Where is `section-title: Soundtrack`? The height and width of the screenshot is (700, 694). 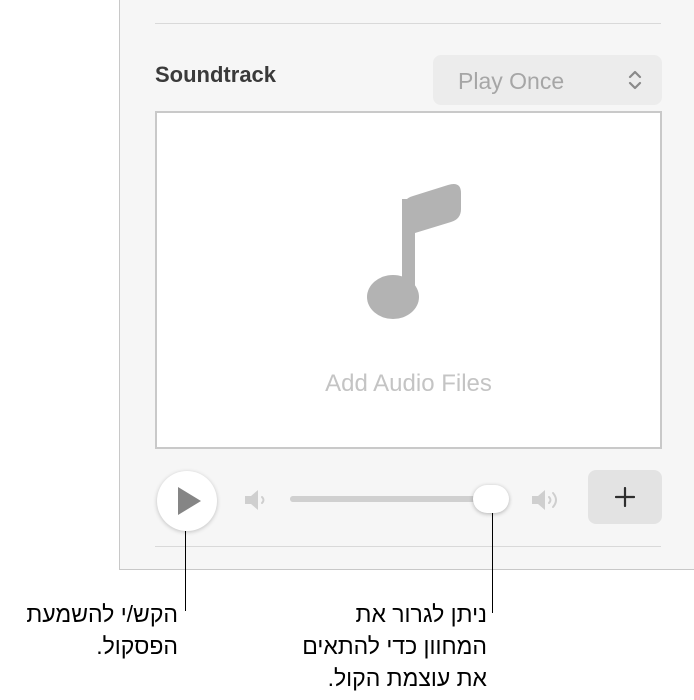
section-title: Soundtrack is located at coordinates (216, 74).